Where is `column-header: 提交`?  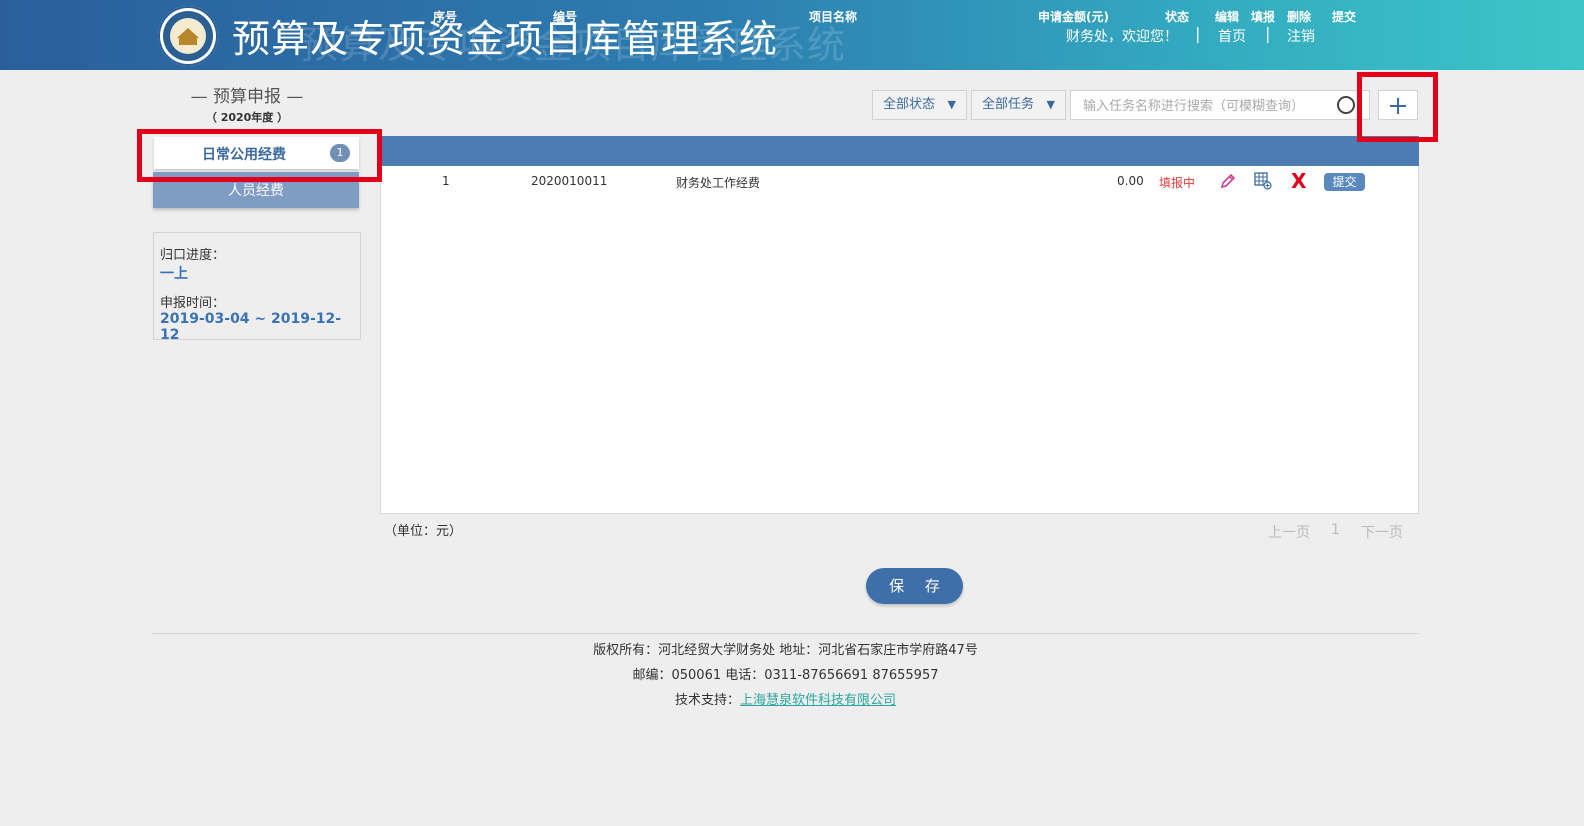 column-header: 提交 is located at coordinates (1344, 17).